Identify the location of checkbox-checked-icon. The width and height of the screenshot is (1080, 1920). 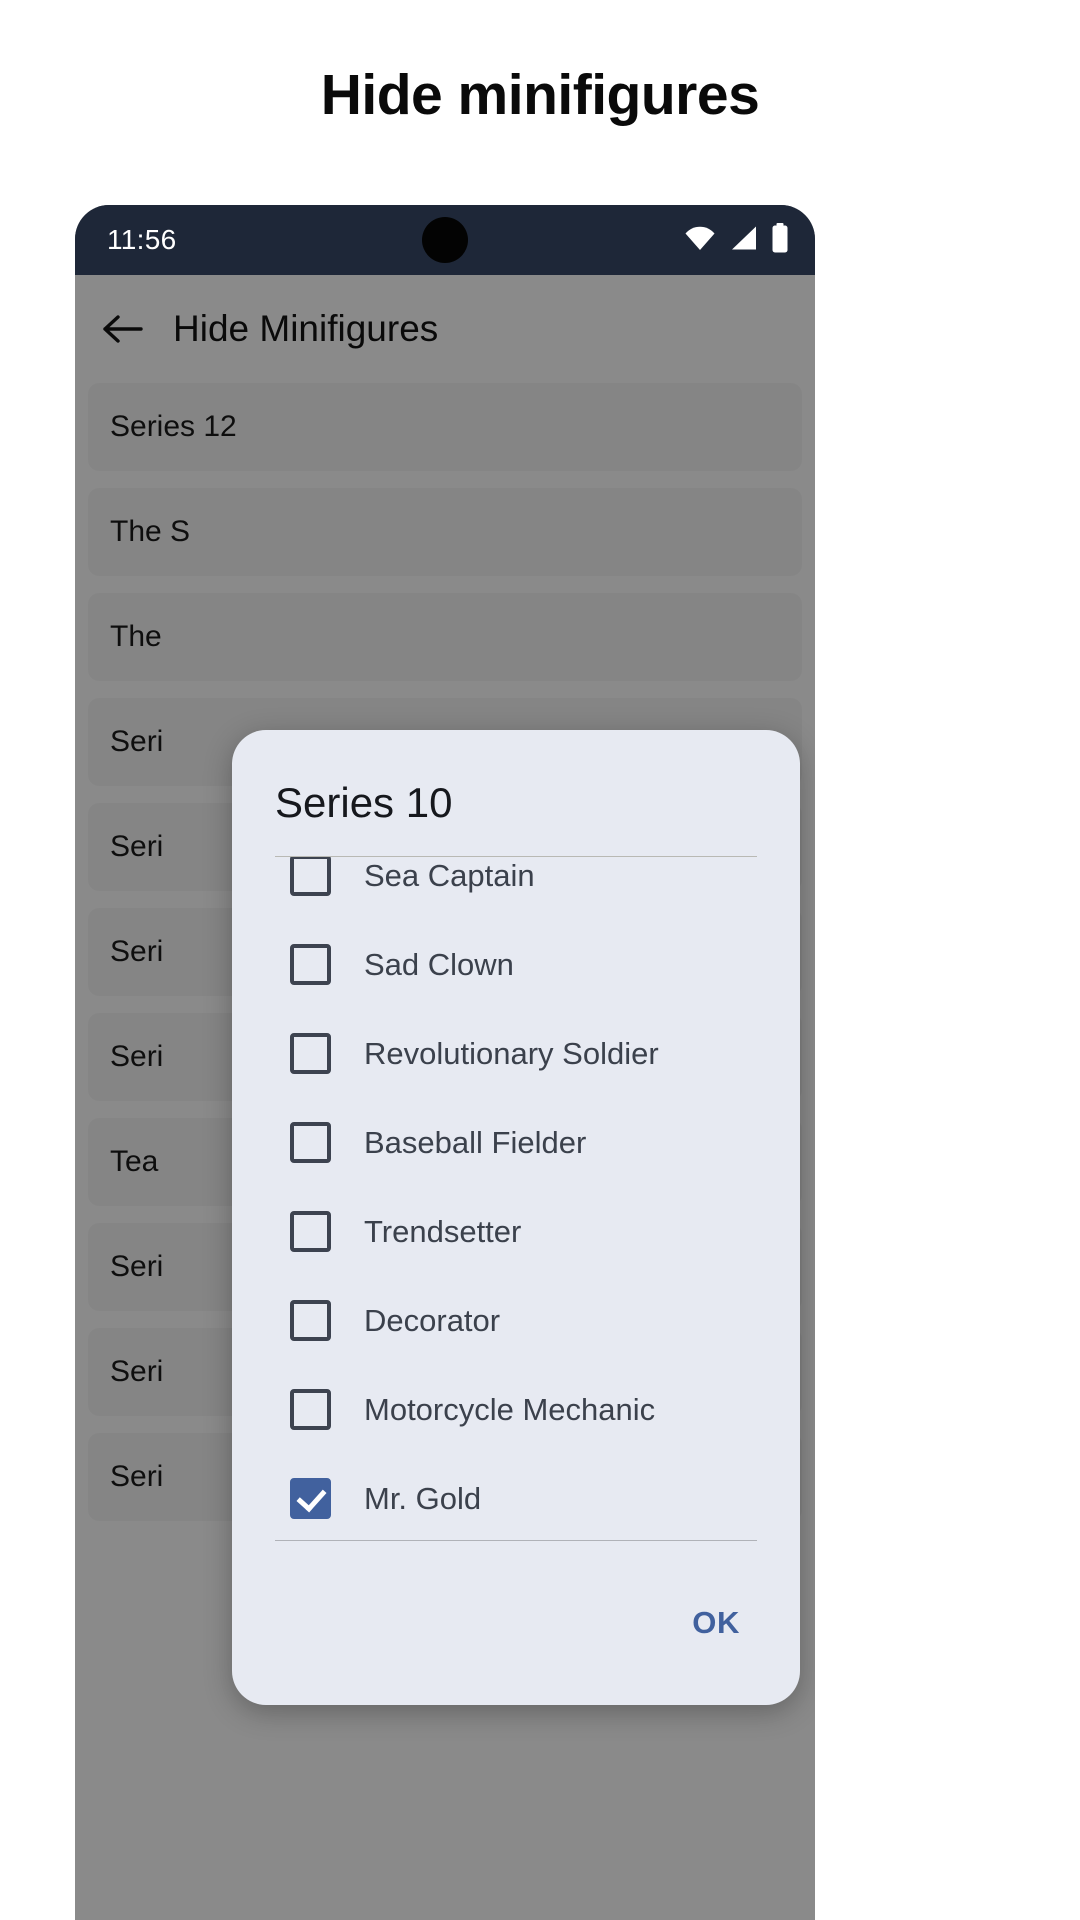
(310, 1498).